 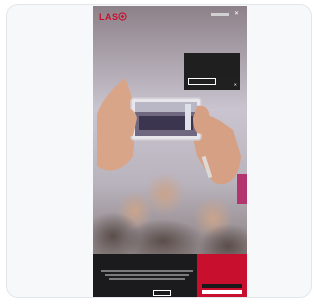 What do you see at coordinates (222, 275) in the screenshot?
I see `cookie-consent-panel` at bounding box center [222, 275].